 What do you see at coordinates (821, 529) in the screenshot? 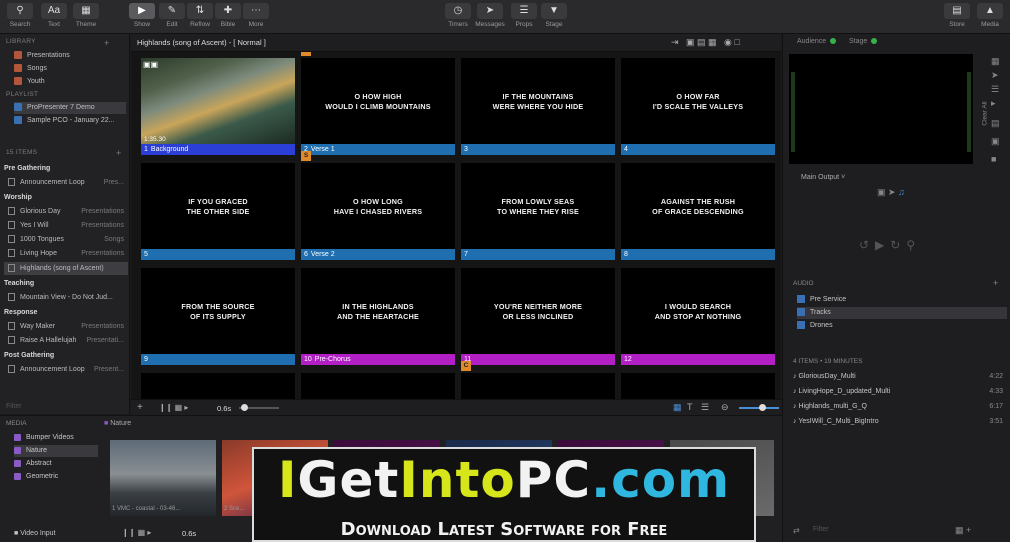
I see `audio-filter-input: Filter` at bounding box center [821, 529].